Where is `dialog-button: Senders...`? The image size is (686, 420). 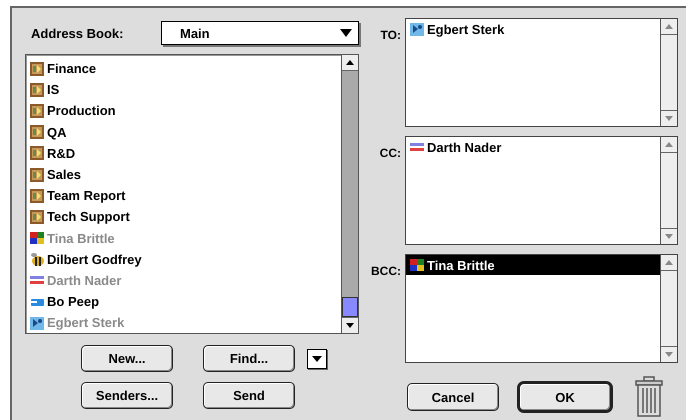
dialog-button: Senders... is located at coordinates (127, 395).